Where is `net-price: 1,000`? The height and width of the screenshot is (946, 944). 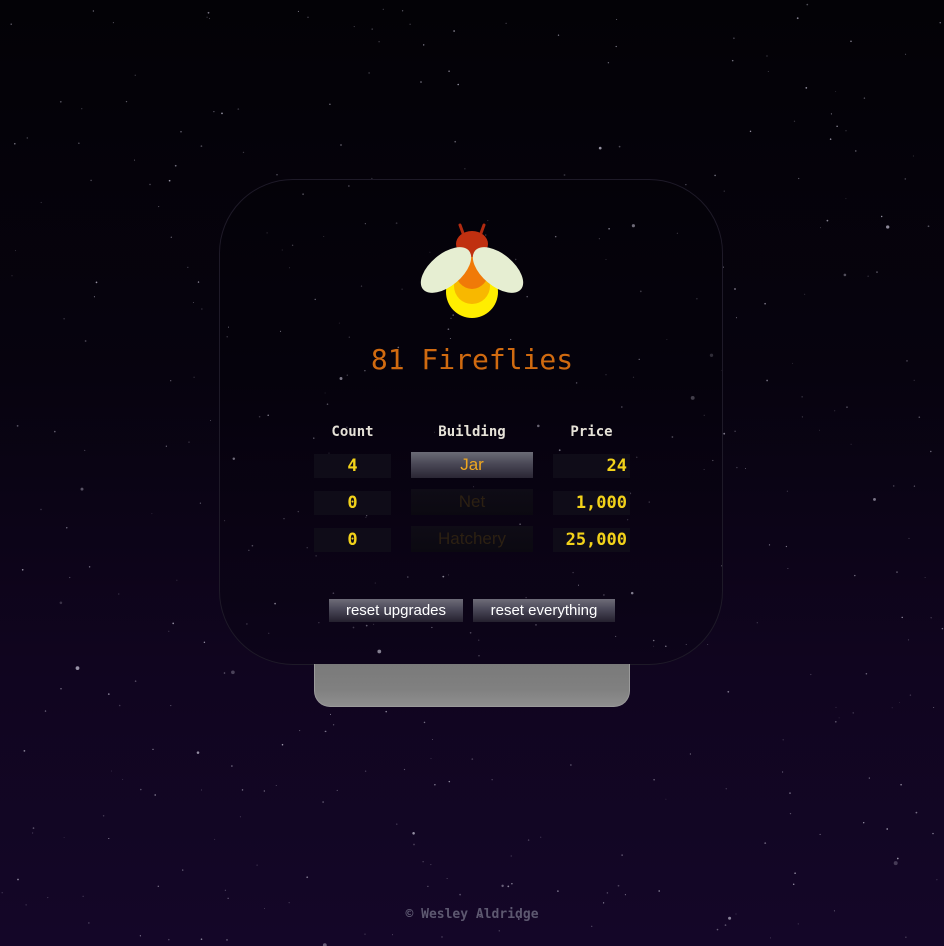
net-price: 1,000 is located at coordinates (591, 503).